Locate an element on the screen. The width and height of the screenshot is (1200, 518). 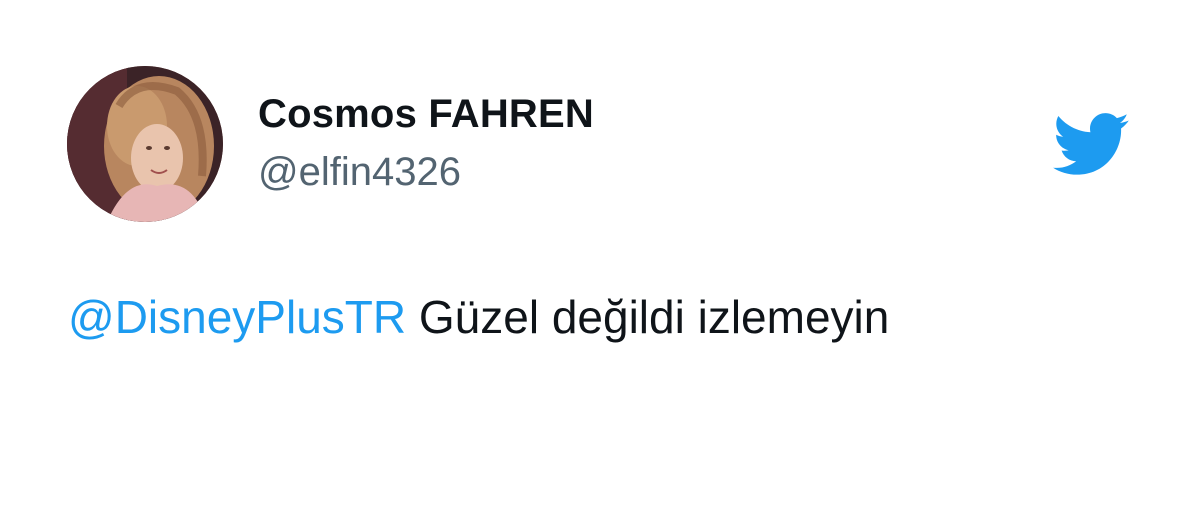
tweet-text: @DisneyPlusTR Güzel değildi izlemeyin is located at coordinates (478, 317).